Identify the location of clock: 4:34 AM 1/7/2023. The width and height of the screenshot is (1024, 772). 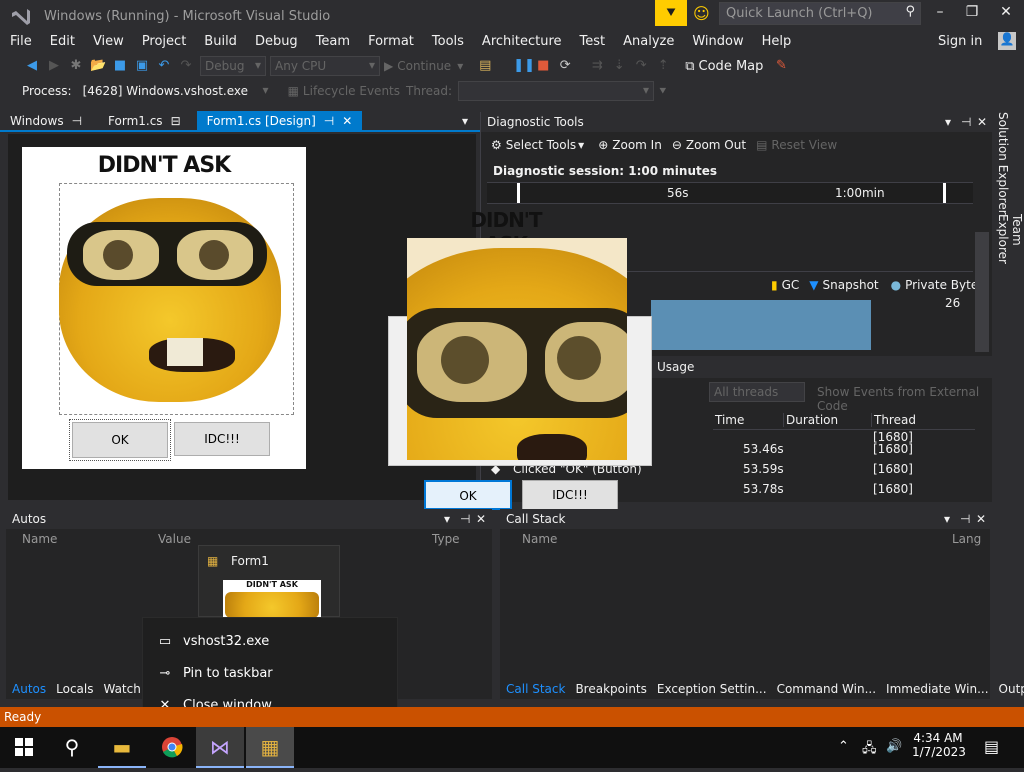
(939, 745).